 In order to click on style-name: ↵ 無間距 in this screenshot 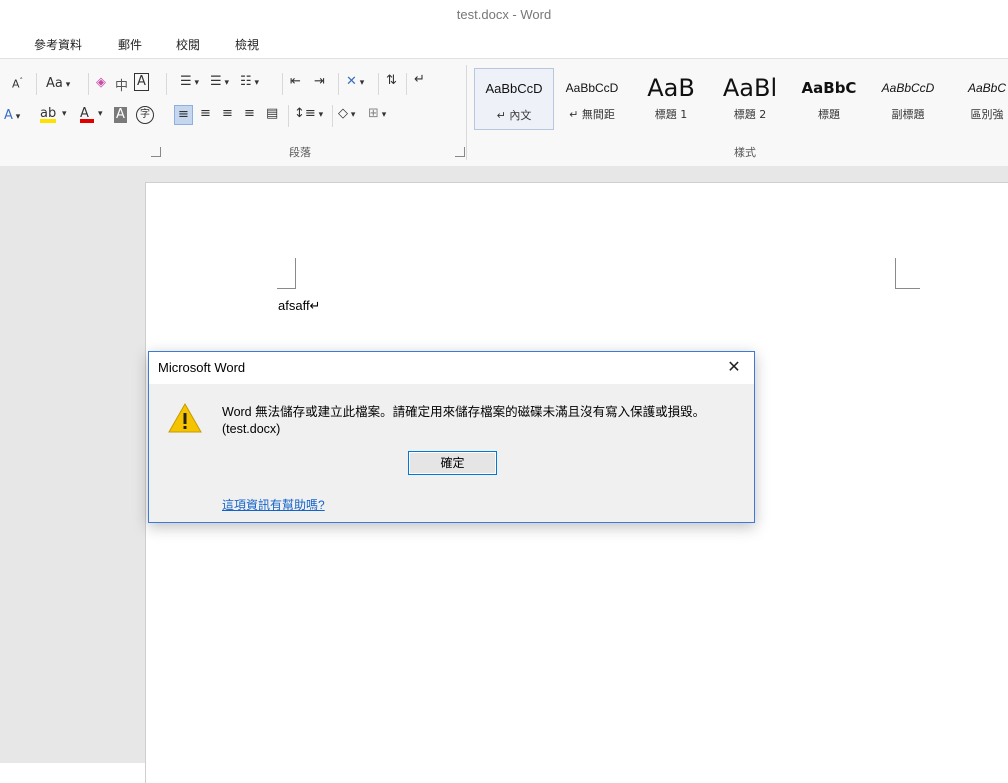, I will do `click(592, 114)`.